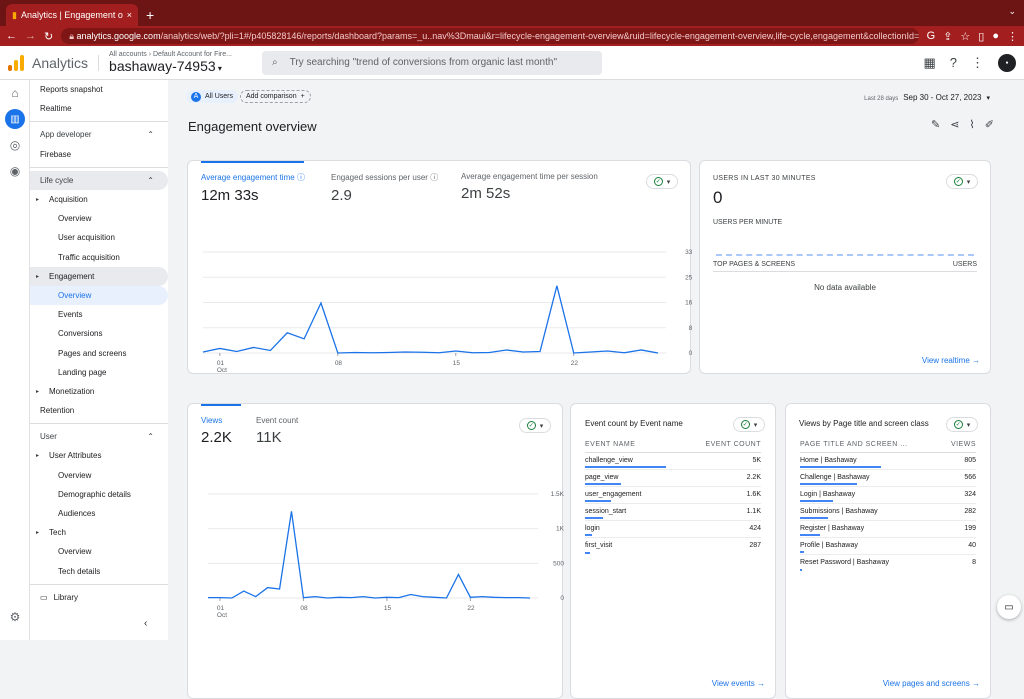  Describe the element at coordinates (129, 15) in the screenshot. I see `close-tab-icon: ×` at that location.